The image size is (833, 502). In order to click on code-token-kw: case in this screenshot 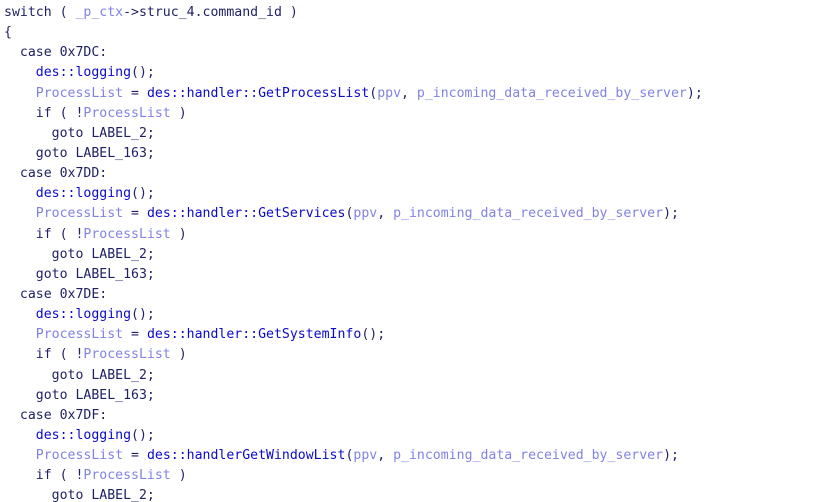, I will do `click(39, 294)`.